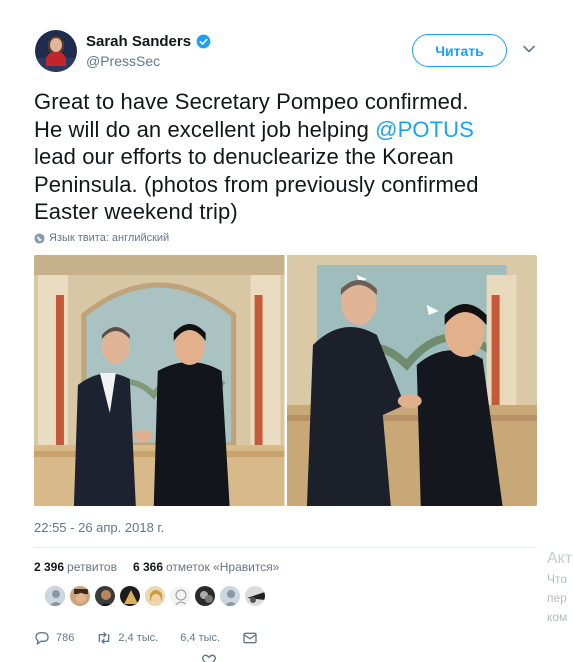 This screenshot has width=573, height=662. Describe the element at coordinates (49, 567) in the screenshot. I see `retweets-count: 2 396` at that location.